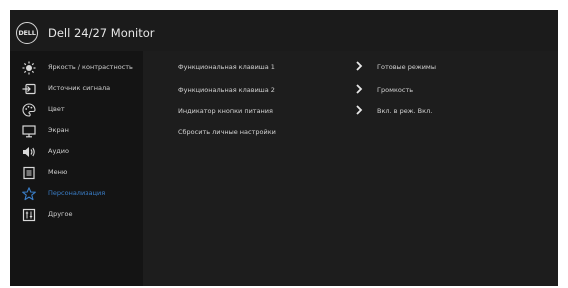 The width and height of the screenshot is (568, 288). I want to click on menu-item-input-source: Источник сигнала, so click(76, 89).